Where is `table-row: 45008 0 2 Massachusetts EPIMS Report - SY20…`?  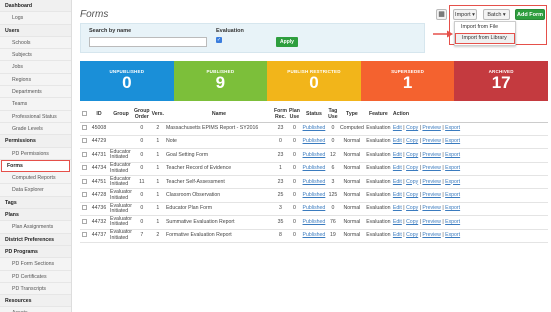
table-row: 45008 0 2 Massachusetts EPIMS Report - SY20… is located at coordinates (314, 129).